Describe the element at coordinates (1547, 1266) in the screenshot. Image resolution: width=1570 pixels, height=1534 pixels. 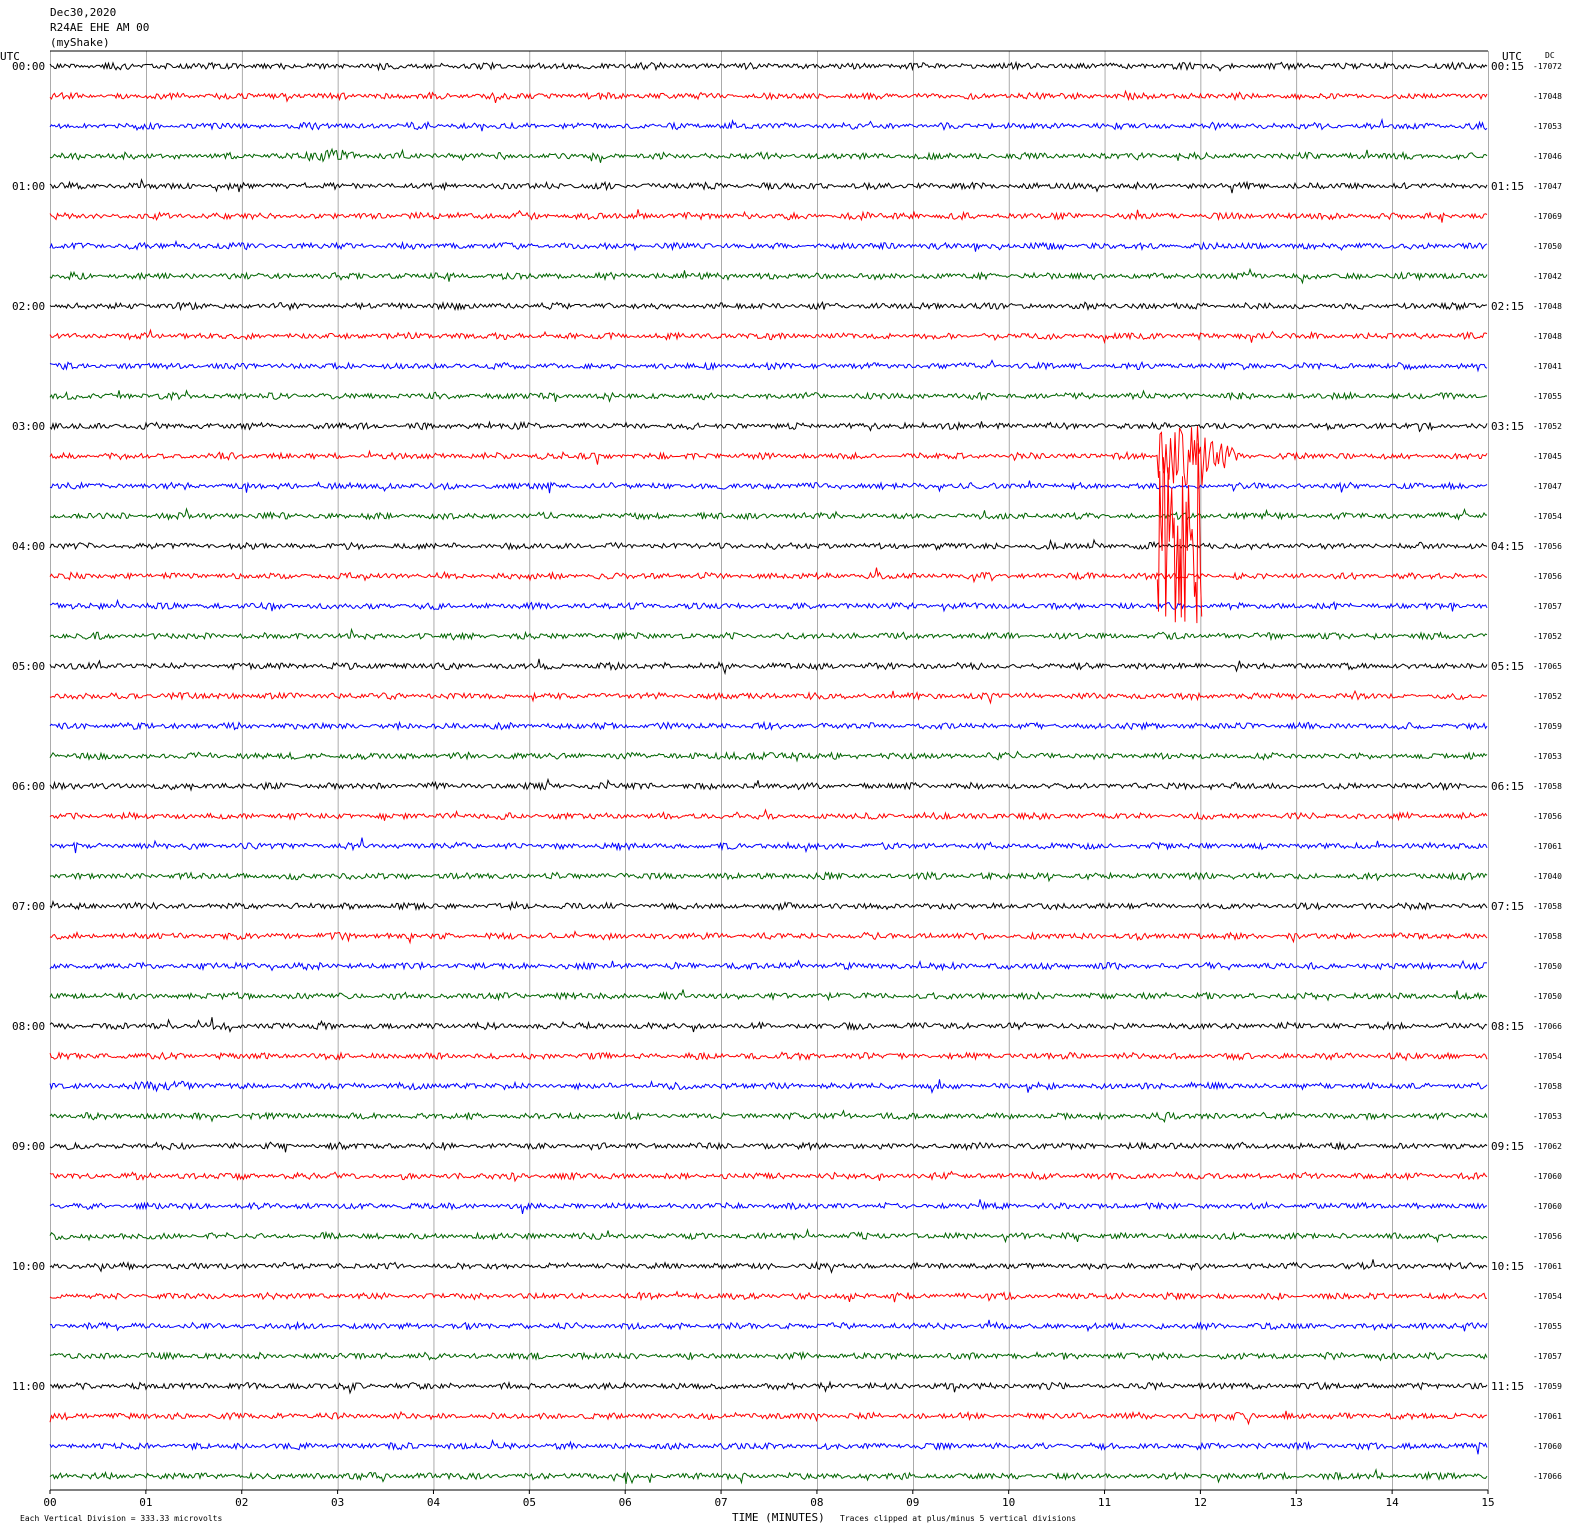
I see `dc-label-40: -17061` at that location.